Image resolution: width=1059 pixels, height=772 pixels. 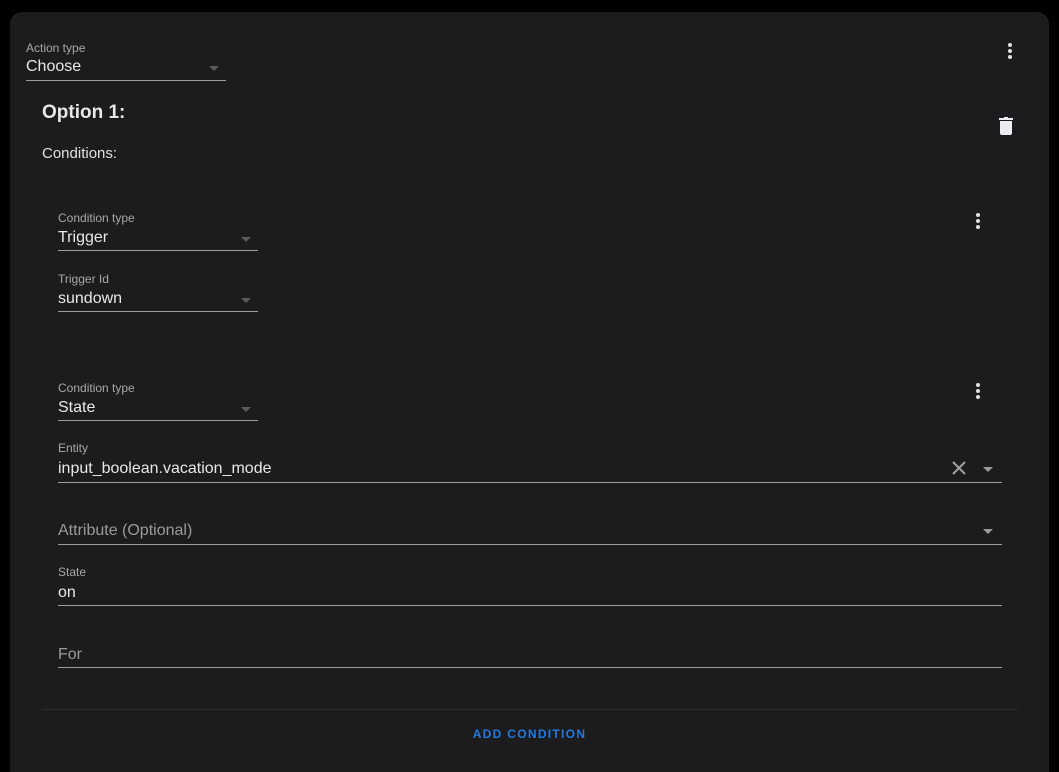 What do you see at coordinates (70, 654) in the screenshot?
I see `for-placeholder: For` at bounding box center [70, 654].